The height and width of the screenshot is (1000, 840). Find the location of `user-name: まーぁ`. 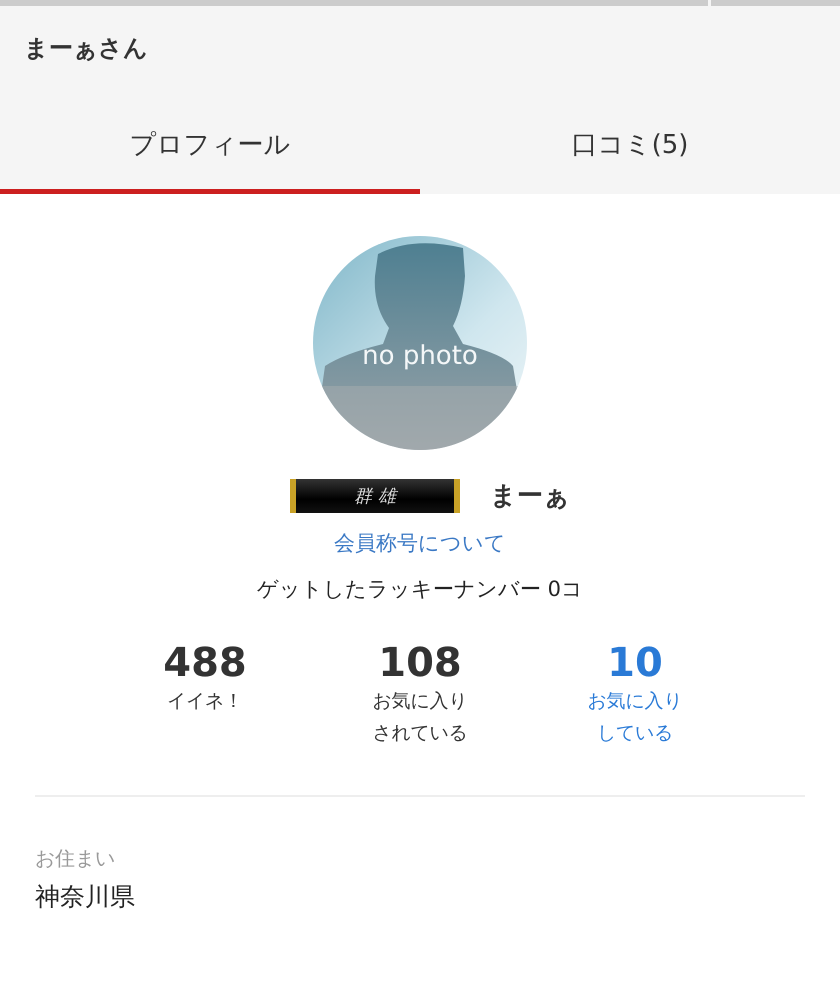

user-name: まーぁ is located at coordinates (530, 496).